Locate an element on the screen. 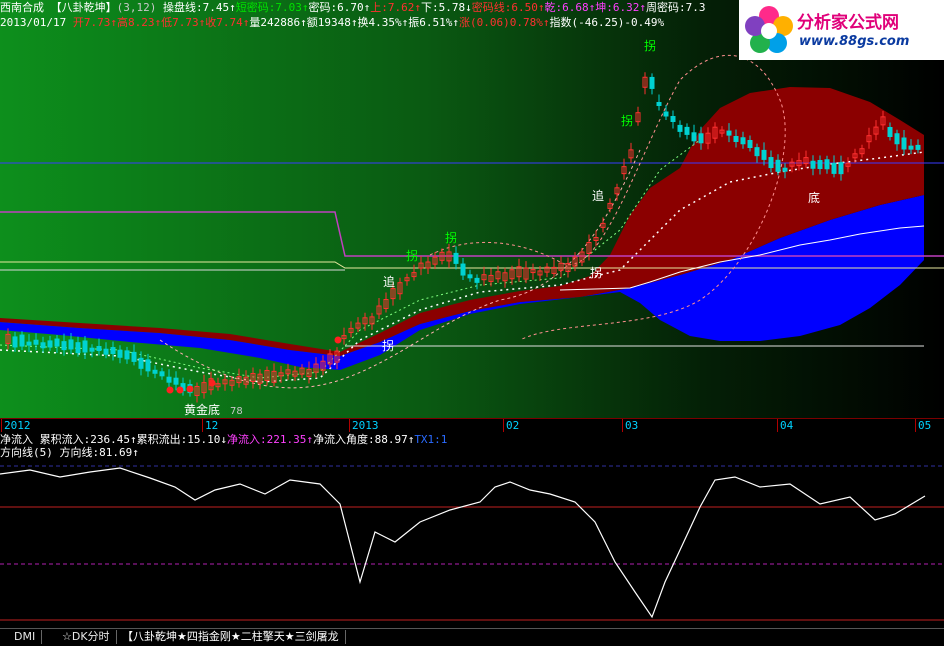 Image resolution: width=944 pixels, height=646 pixels. flower-logo-icon is located at coordinates (769, 29).